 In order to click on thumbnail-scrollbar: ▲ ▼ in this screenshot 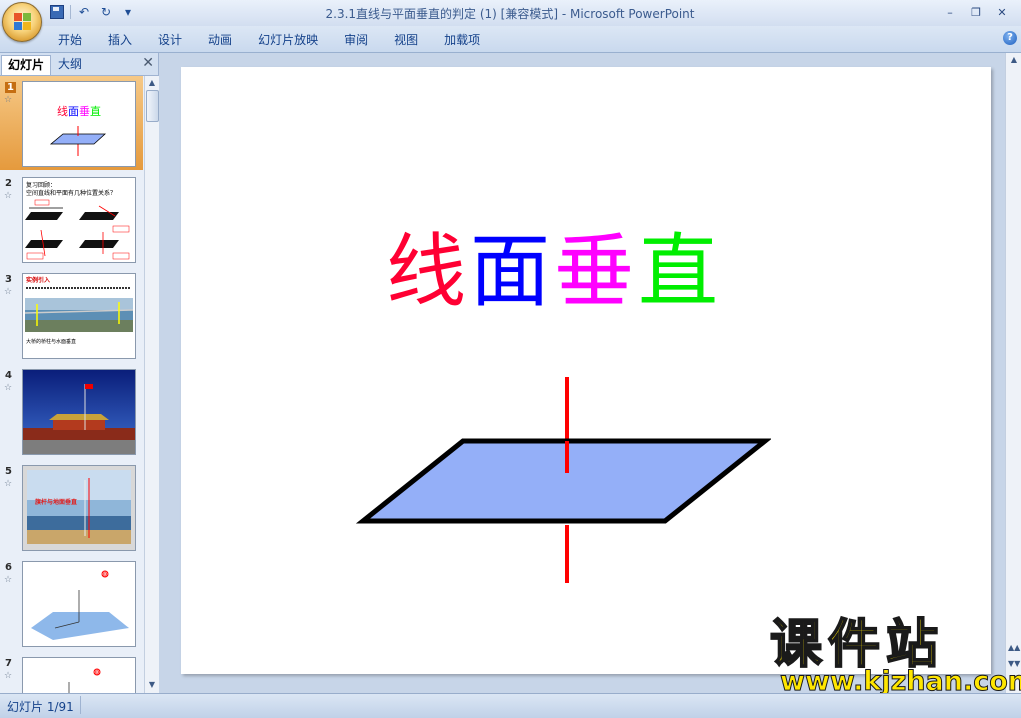, I will do `click(151, 384)`.